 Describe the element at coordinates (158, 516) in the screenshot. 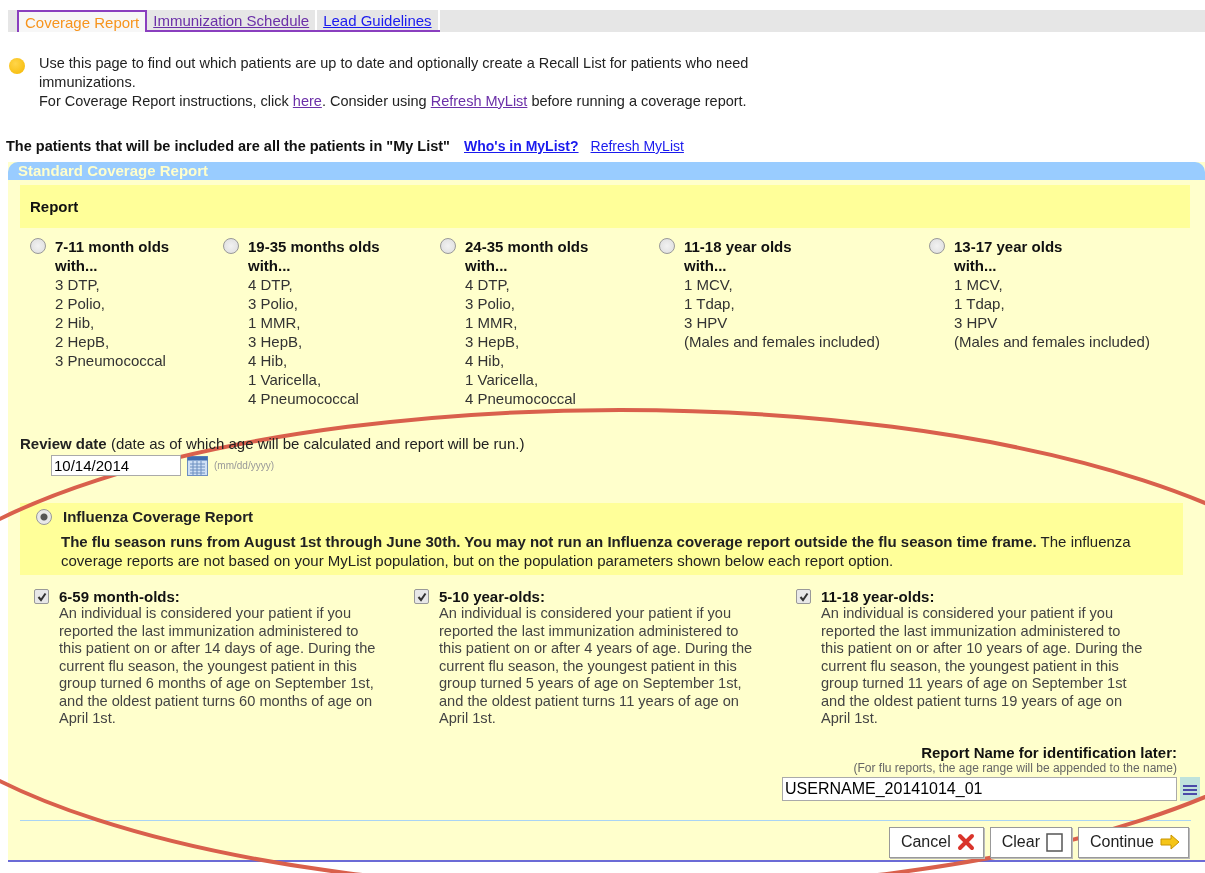

I see `influenza-title: Influenza Coverage Report` at that location.